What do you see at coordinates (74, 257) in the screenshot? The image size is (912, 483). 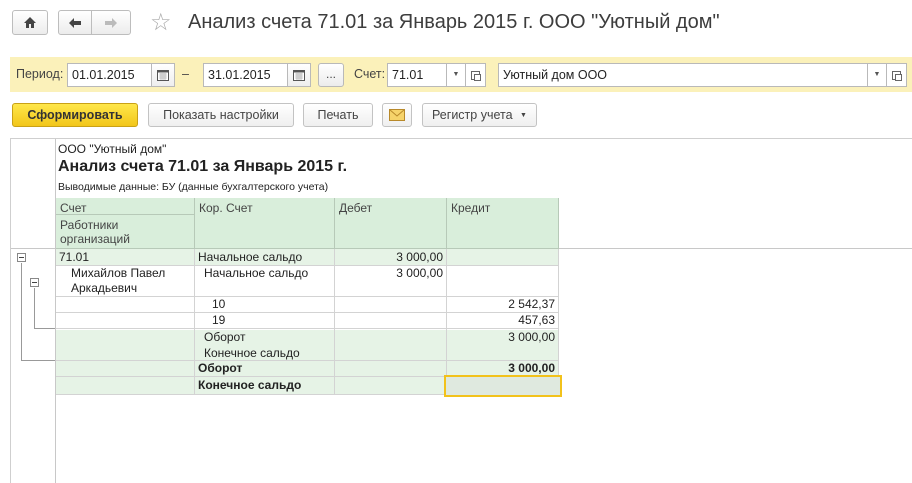 I see `cell-account: 71.01` at bounding box center [74, 257].